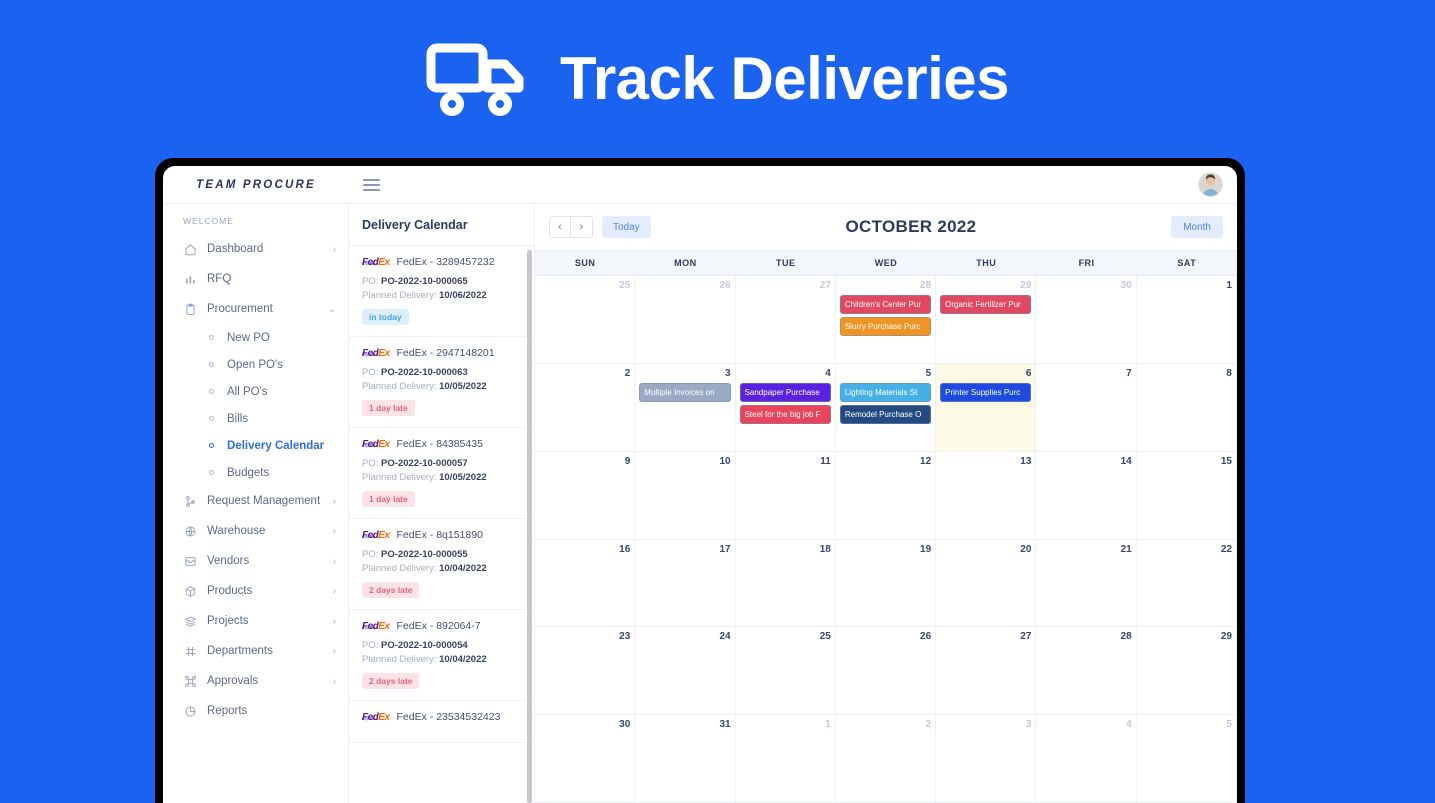 The image size is (1435, 803). What do you see at coordinates (190, 279) in the screenshot?
I see `bar-chart-icon` at bounding box center [190, 279].